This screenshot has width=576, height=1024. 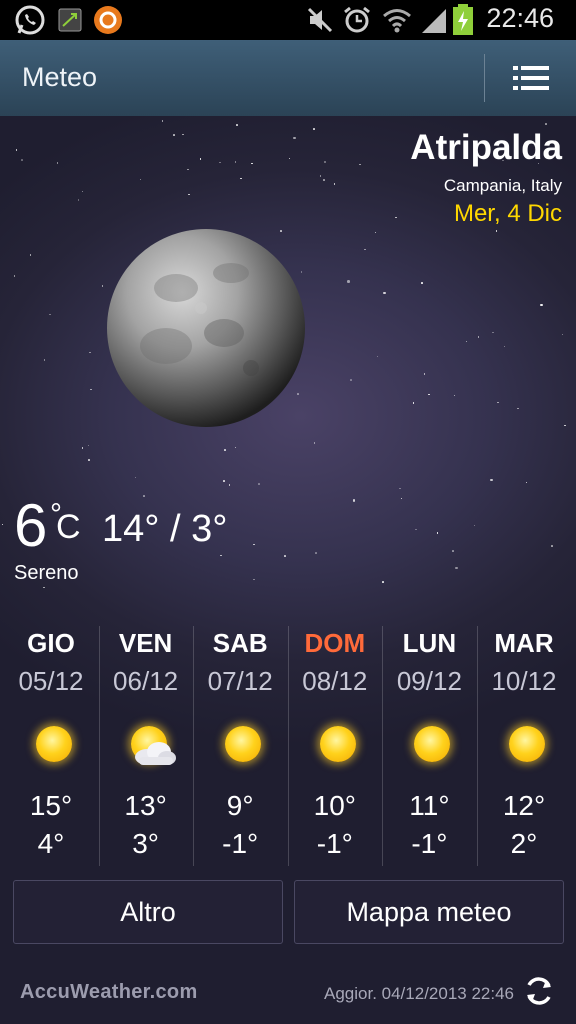 I want to click on forecast-day: GIO 05/12 15° 4°, so click(x=51, y=744).